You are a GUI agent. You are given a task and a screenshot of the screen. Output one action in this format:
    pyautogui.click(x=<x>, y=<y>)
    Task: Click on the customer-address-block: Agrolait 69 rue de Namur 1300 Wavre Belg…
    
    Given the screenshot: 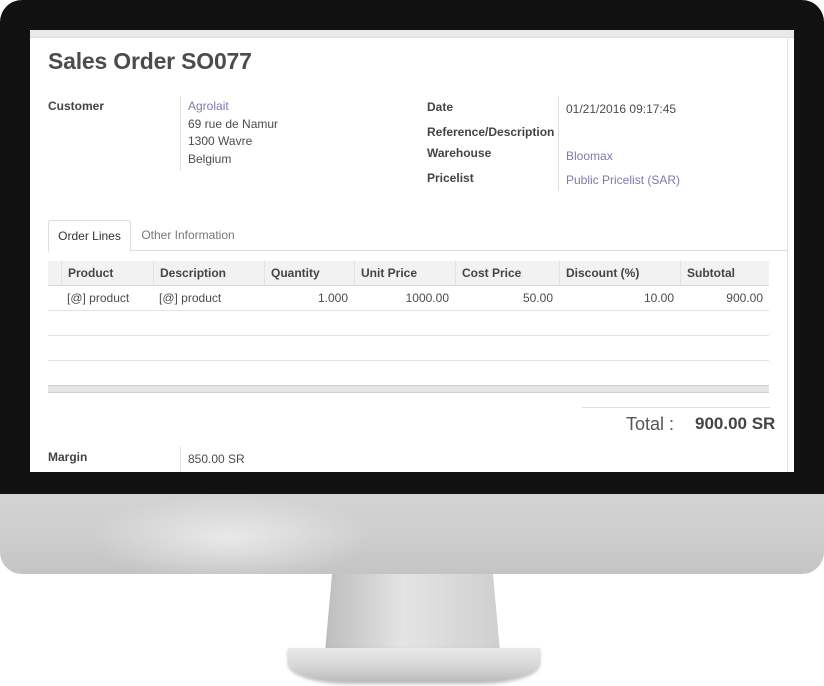 What is the action you would take?
    pyautogui.click(x=233, y=133)
    